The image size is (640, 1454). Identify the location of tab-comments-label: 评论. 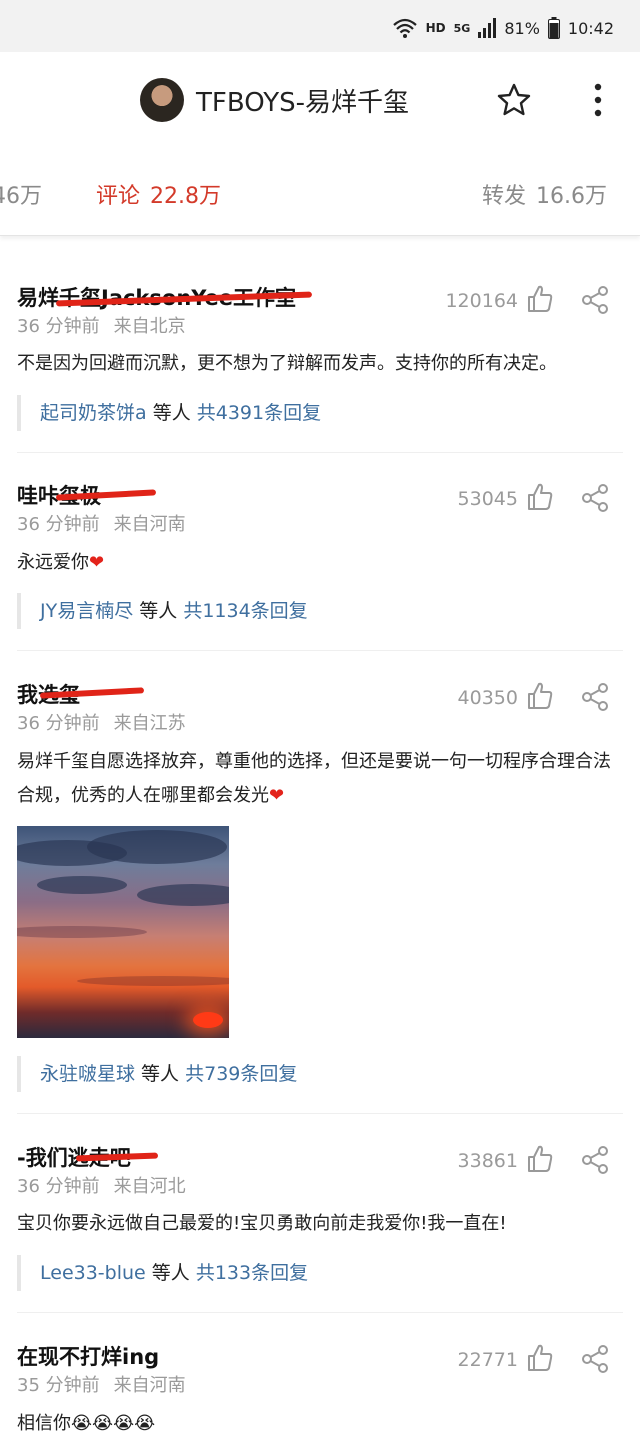
(118, 196).